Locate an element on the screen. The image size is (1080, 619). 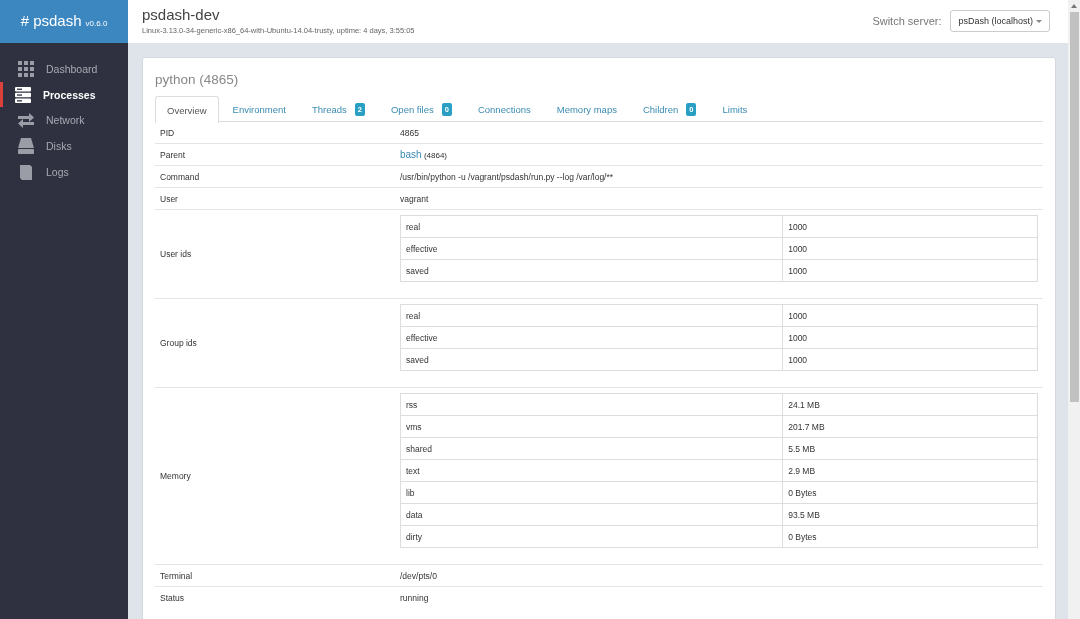
field-label: Parent is located at coordinates (275, 154).